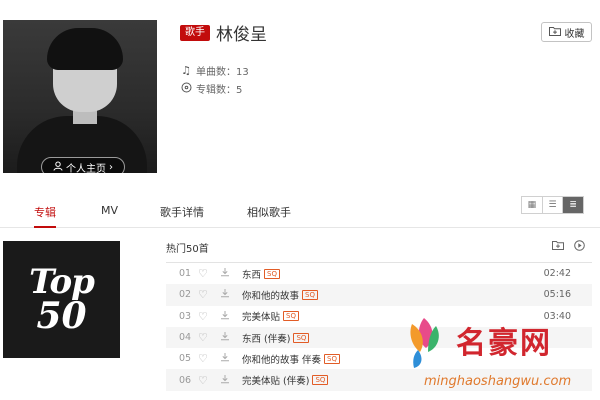 The image size is (600, 400). I want to click on view-mode-switch: ▦ ☰ ≣, so click(552, 205).